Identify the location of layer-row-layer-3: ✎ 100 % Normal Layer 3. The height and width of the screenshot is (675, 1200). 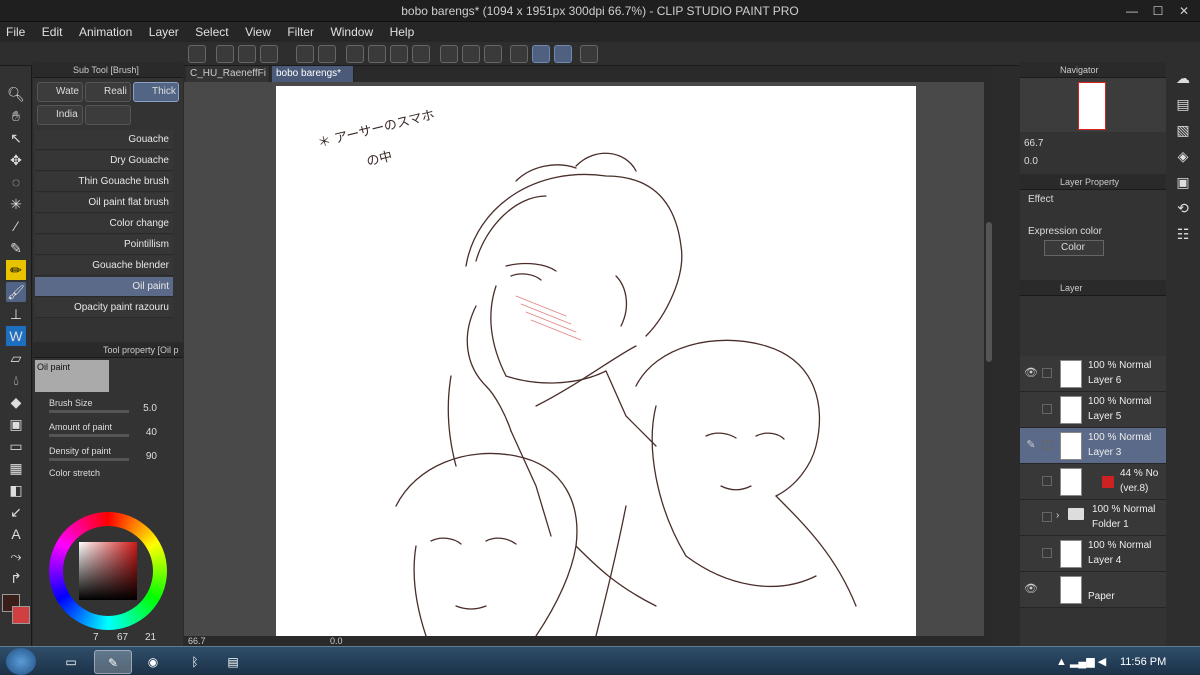
(1093, 446).